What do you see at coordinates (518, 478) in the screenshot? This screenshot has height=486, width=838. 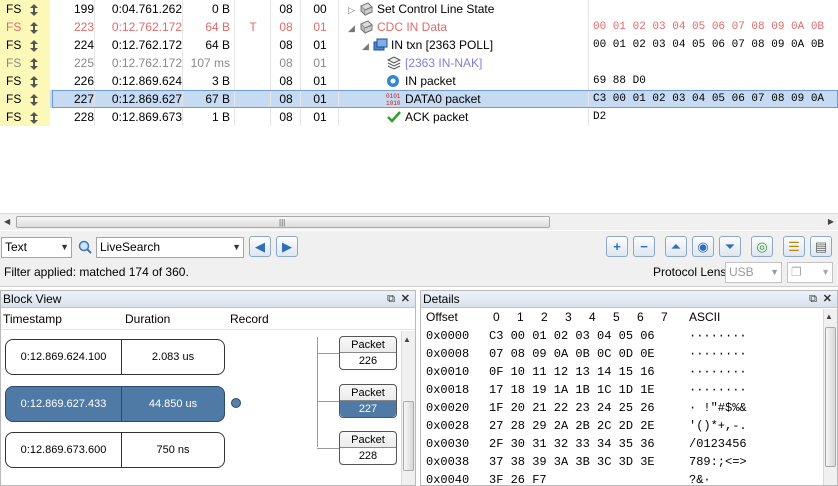 I see `hex-bytes: 3F 26 F7` at bounding box center [518, 478].